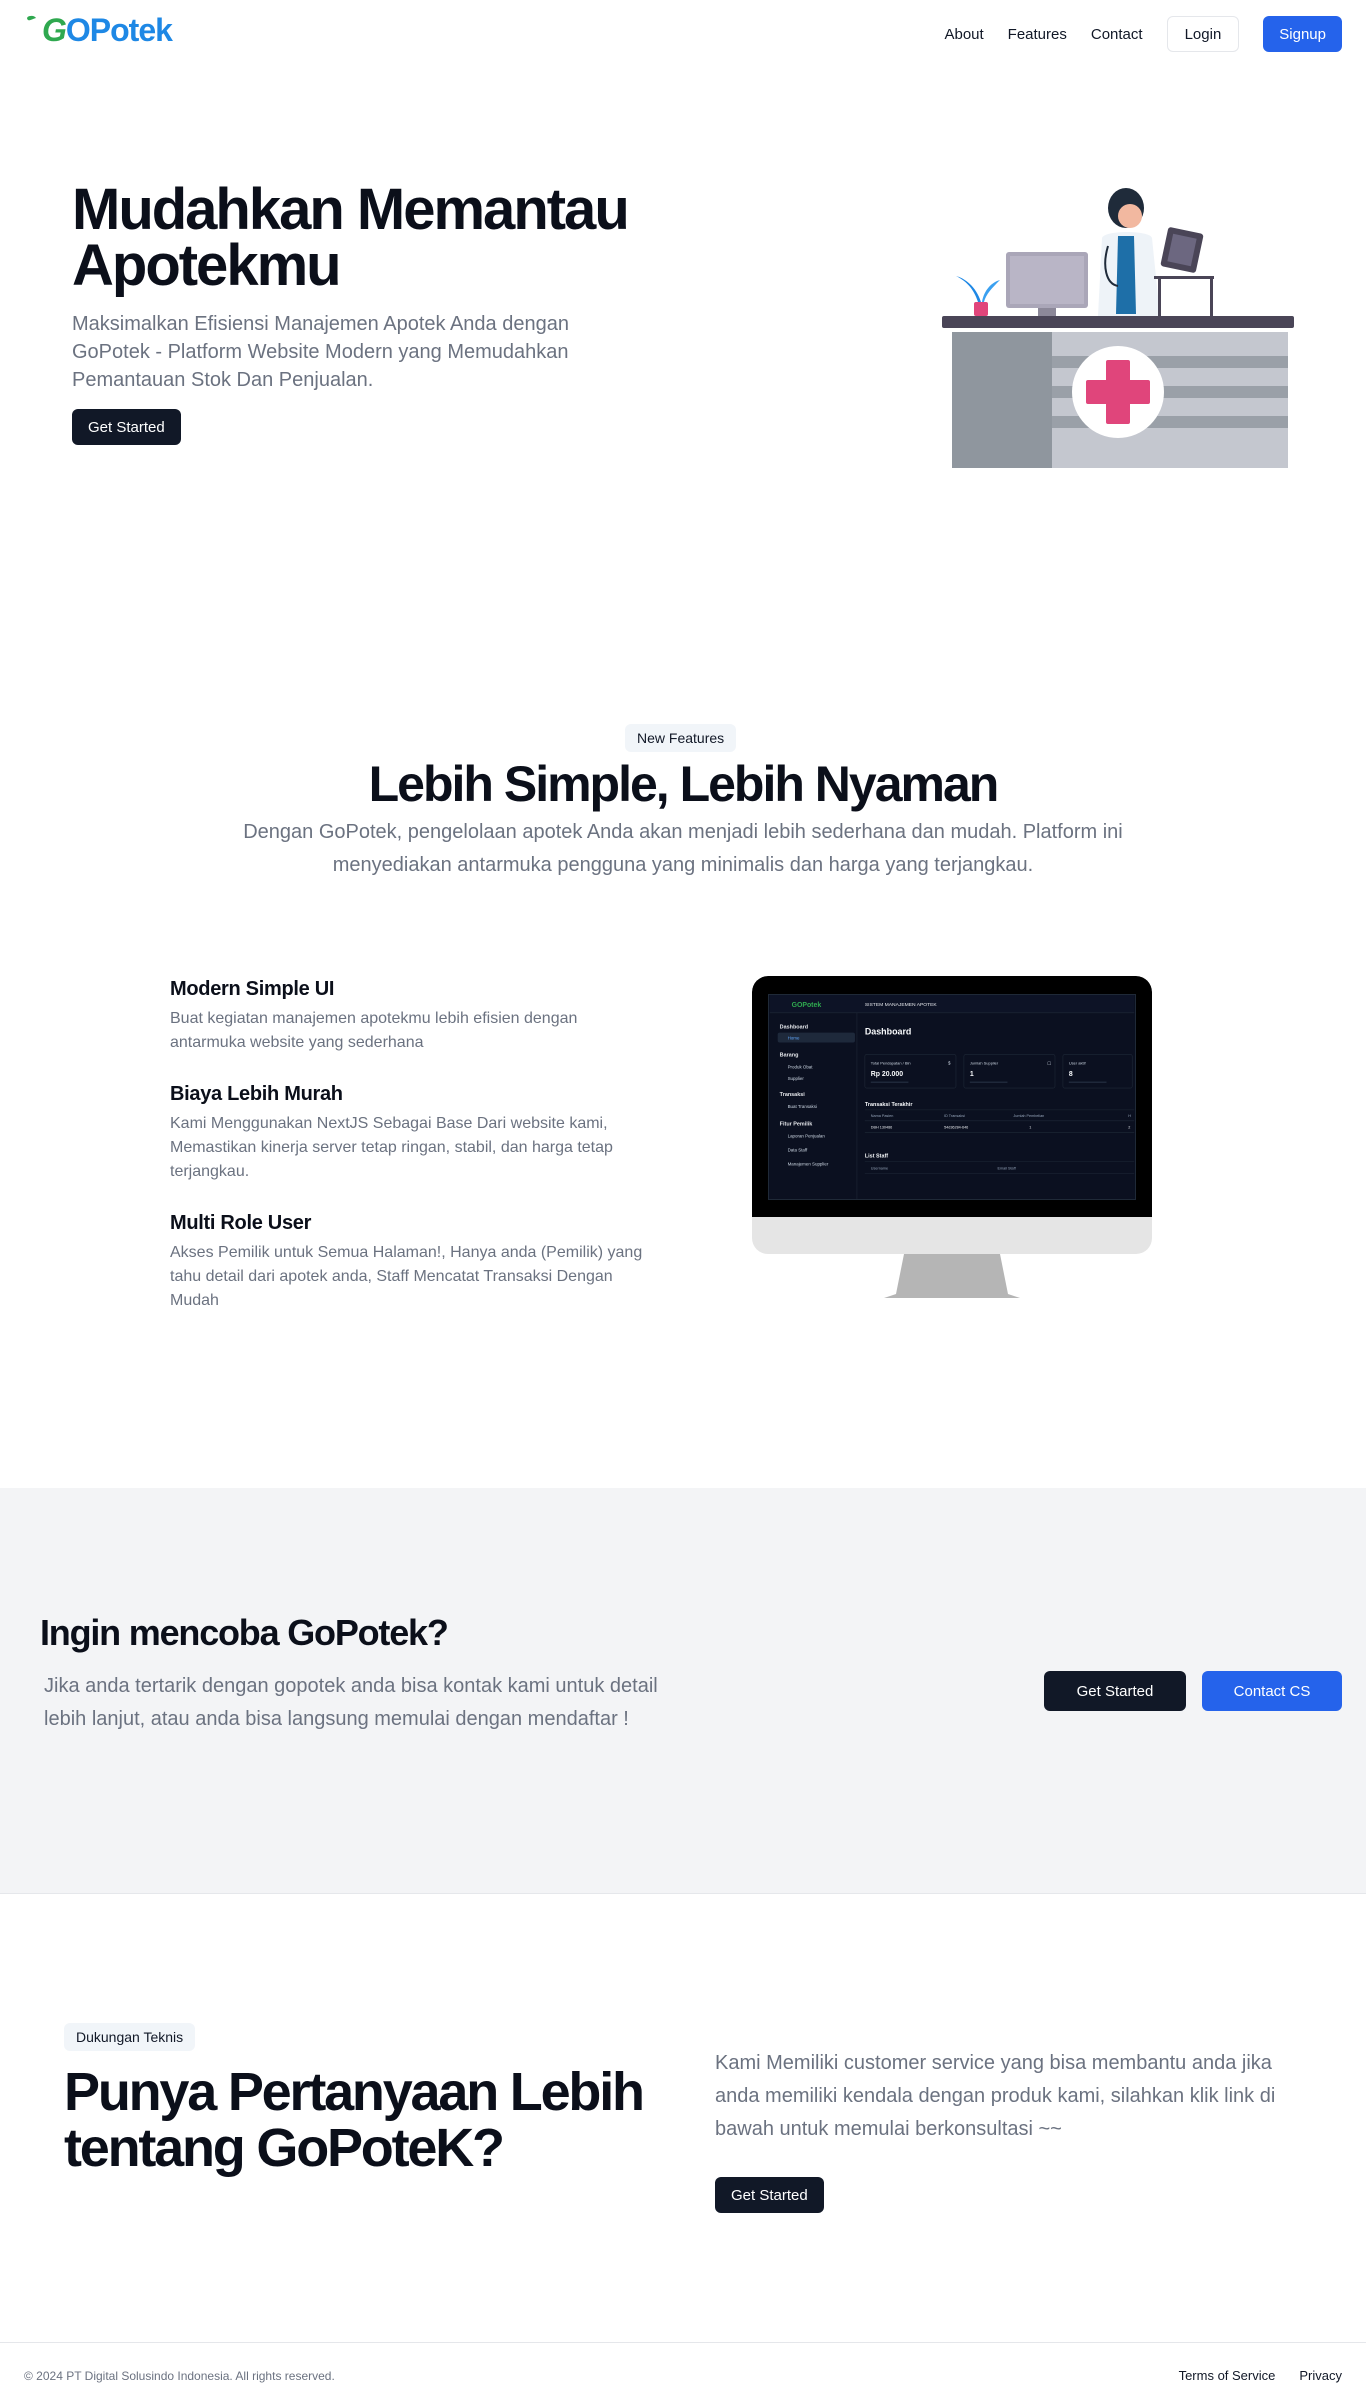  What do you see at coordinates (1007, 1168) in the screenshot?
I see `screen-staff-header: Email Staff` at bounding box center [1007, 1168].